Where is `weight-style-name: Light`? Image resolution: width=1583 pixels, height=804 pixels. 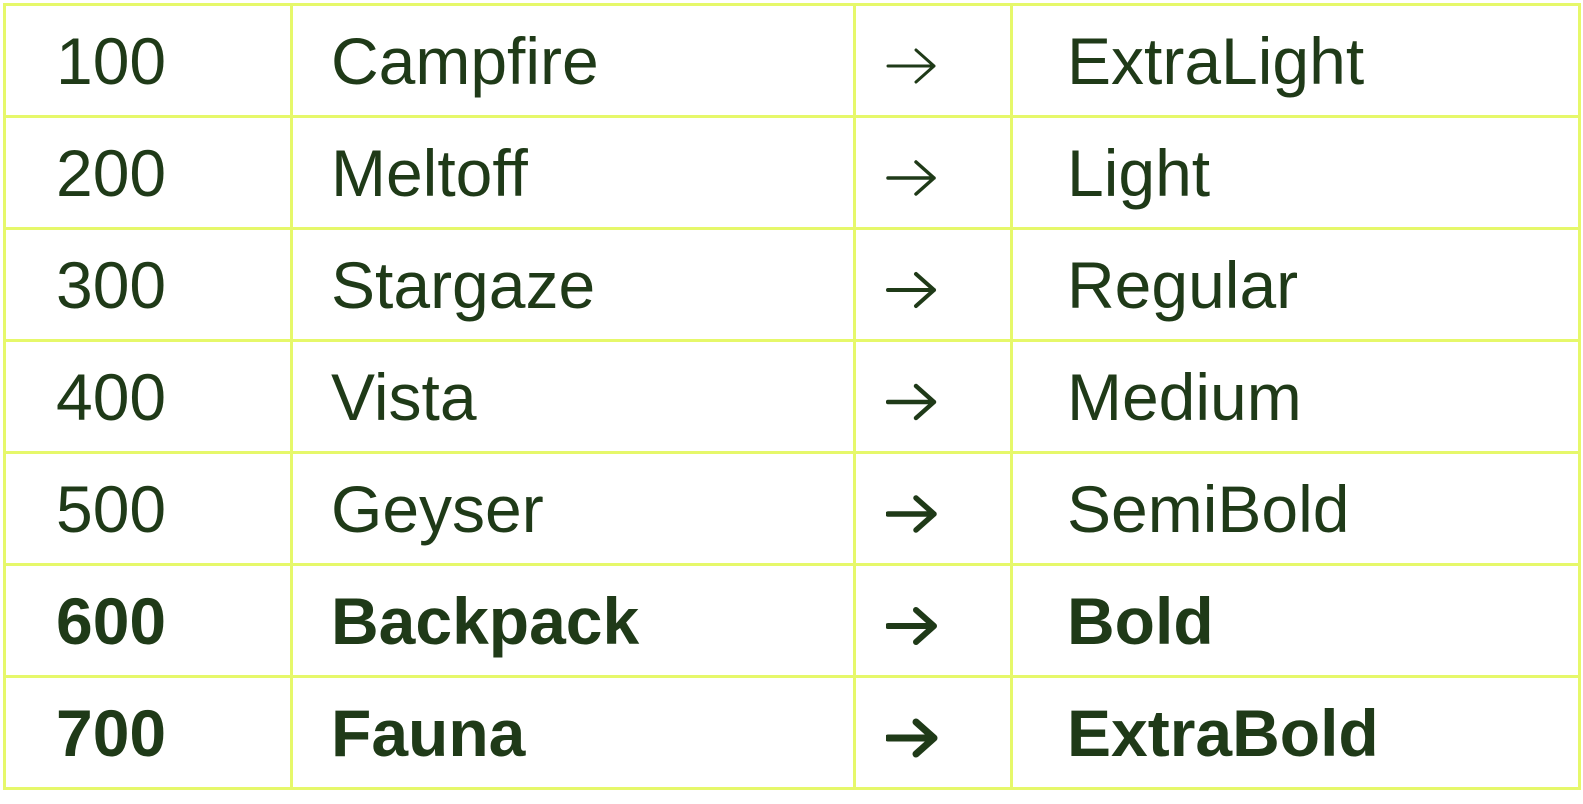
weight-style-name: Light is located at coordinates (1295, 172).